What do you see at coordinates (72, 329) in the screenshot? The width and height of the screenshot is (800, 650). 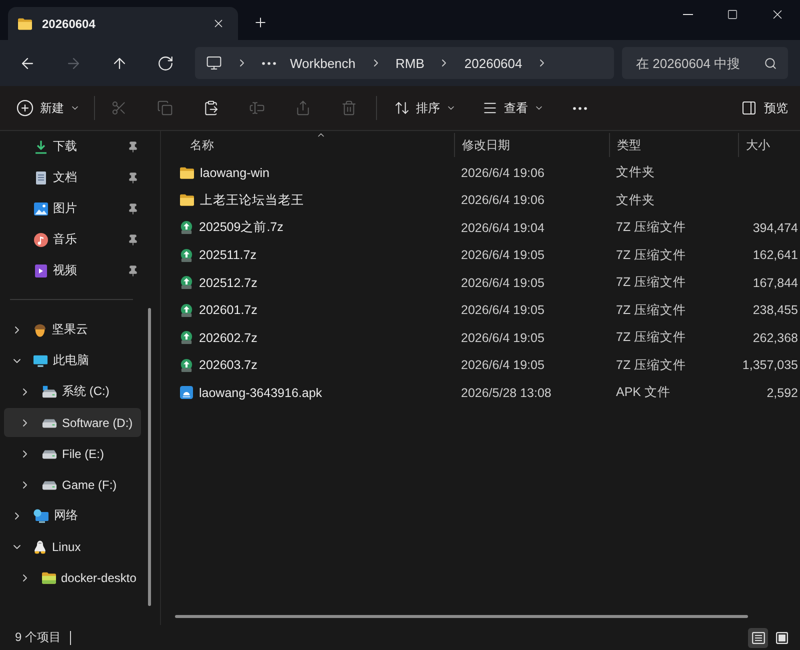 I see `tree-item: 坚果云` at bounding box center [72, 329].